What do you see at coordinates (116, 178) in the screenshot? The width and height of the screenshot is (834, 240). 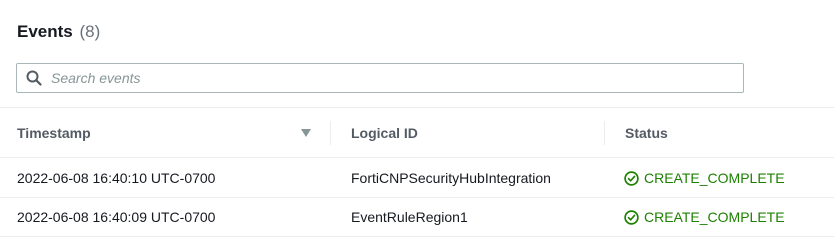 I see `timestamp-cell: 2022-06-08 16:40:10 UTC-0700` at bounding box center [116, 178].